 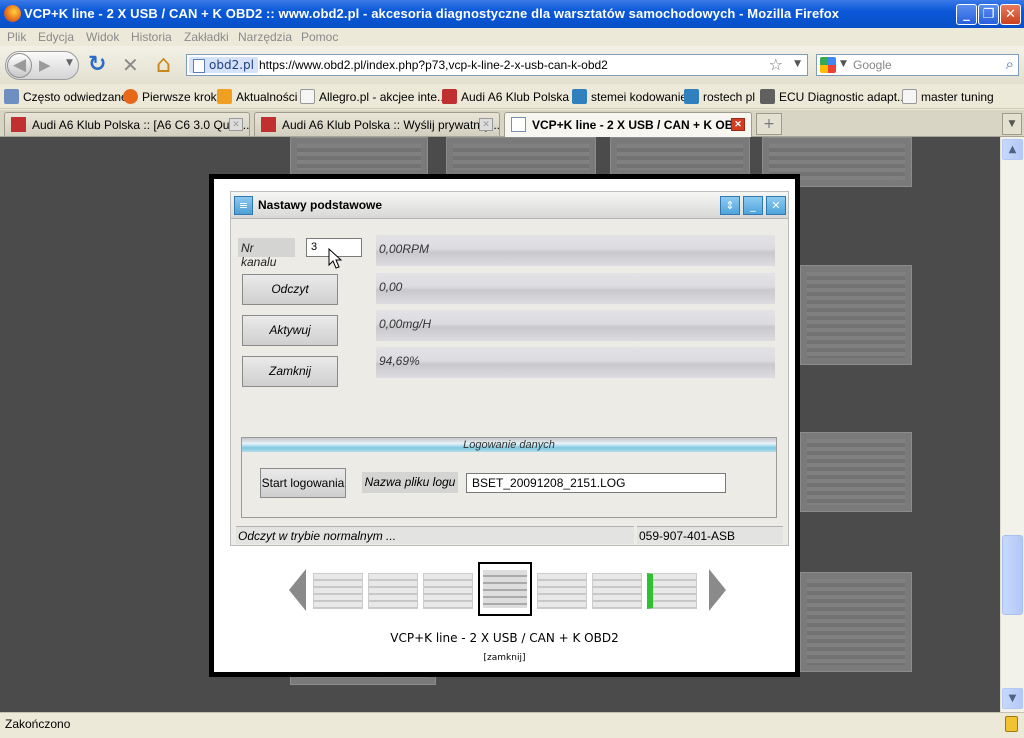 I want to click on menu-pomoc: Pomoc, so click(x=319, y=37).